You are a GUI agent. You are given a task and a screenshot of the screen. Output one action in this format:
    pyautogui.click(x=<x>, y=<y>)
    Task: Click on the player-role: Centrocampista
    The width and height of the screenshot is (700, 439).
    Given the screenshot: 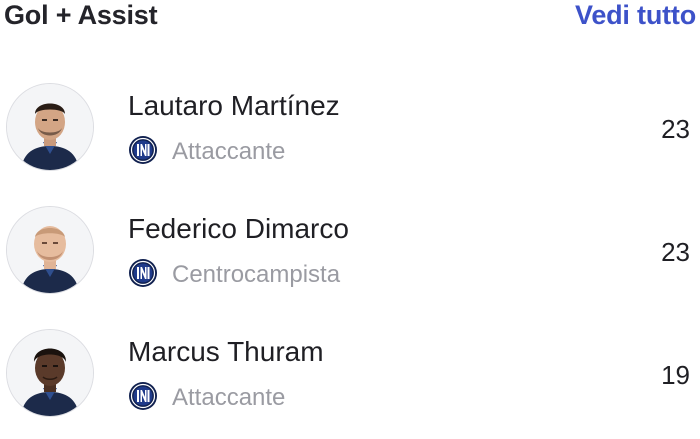 What is the action you would take?
    pyautogui.click(x=256, y=274)
    